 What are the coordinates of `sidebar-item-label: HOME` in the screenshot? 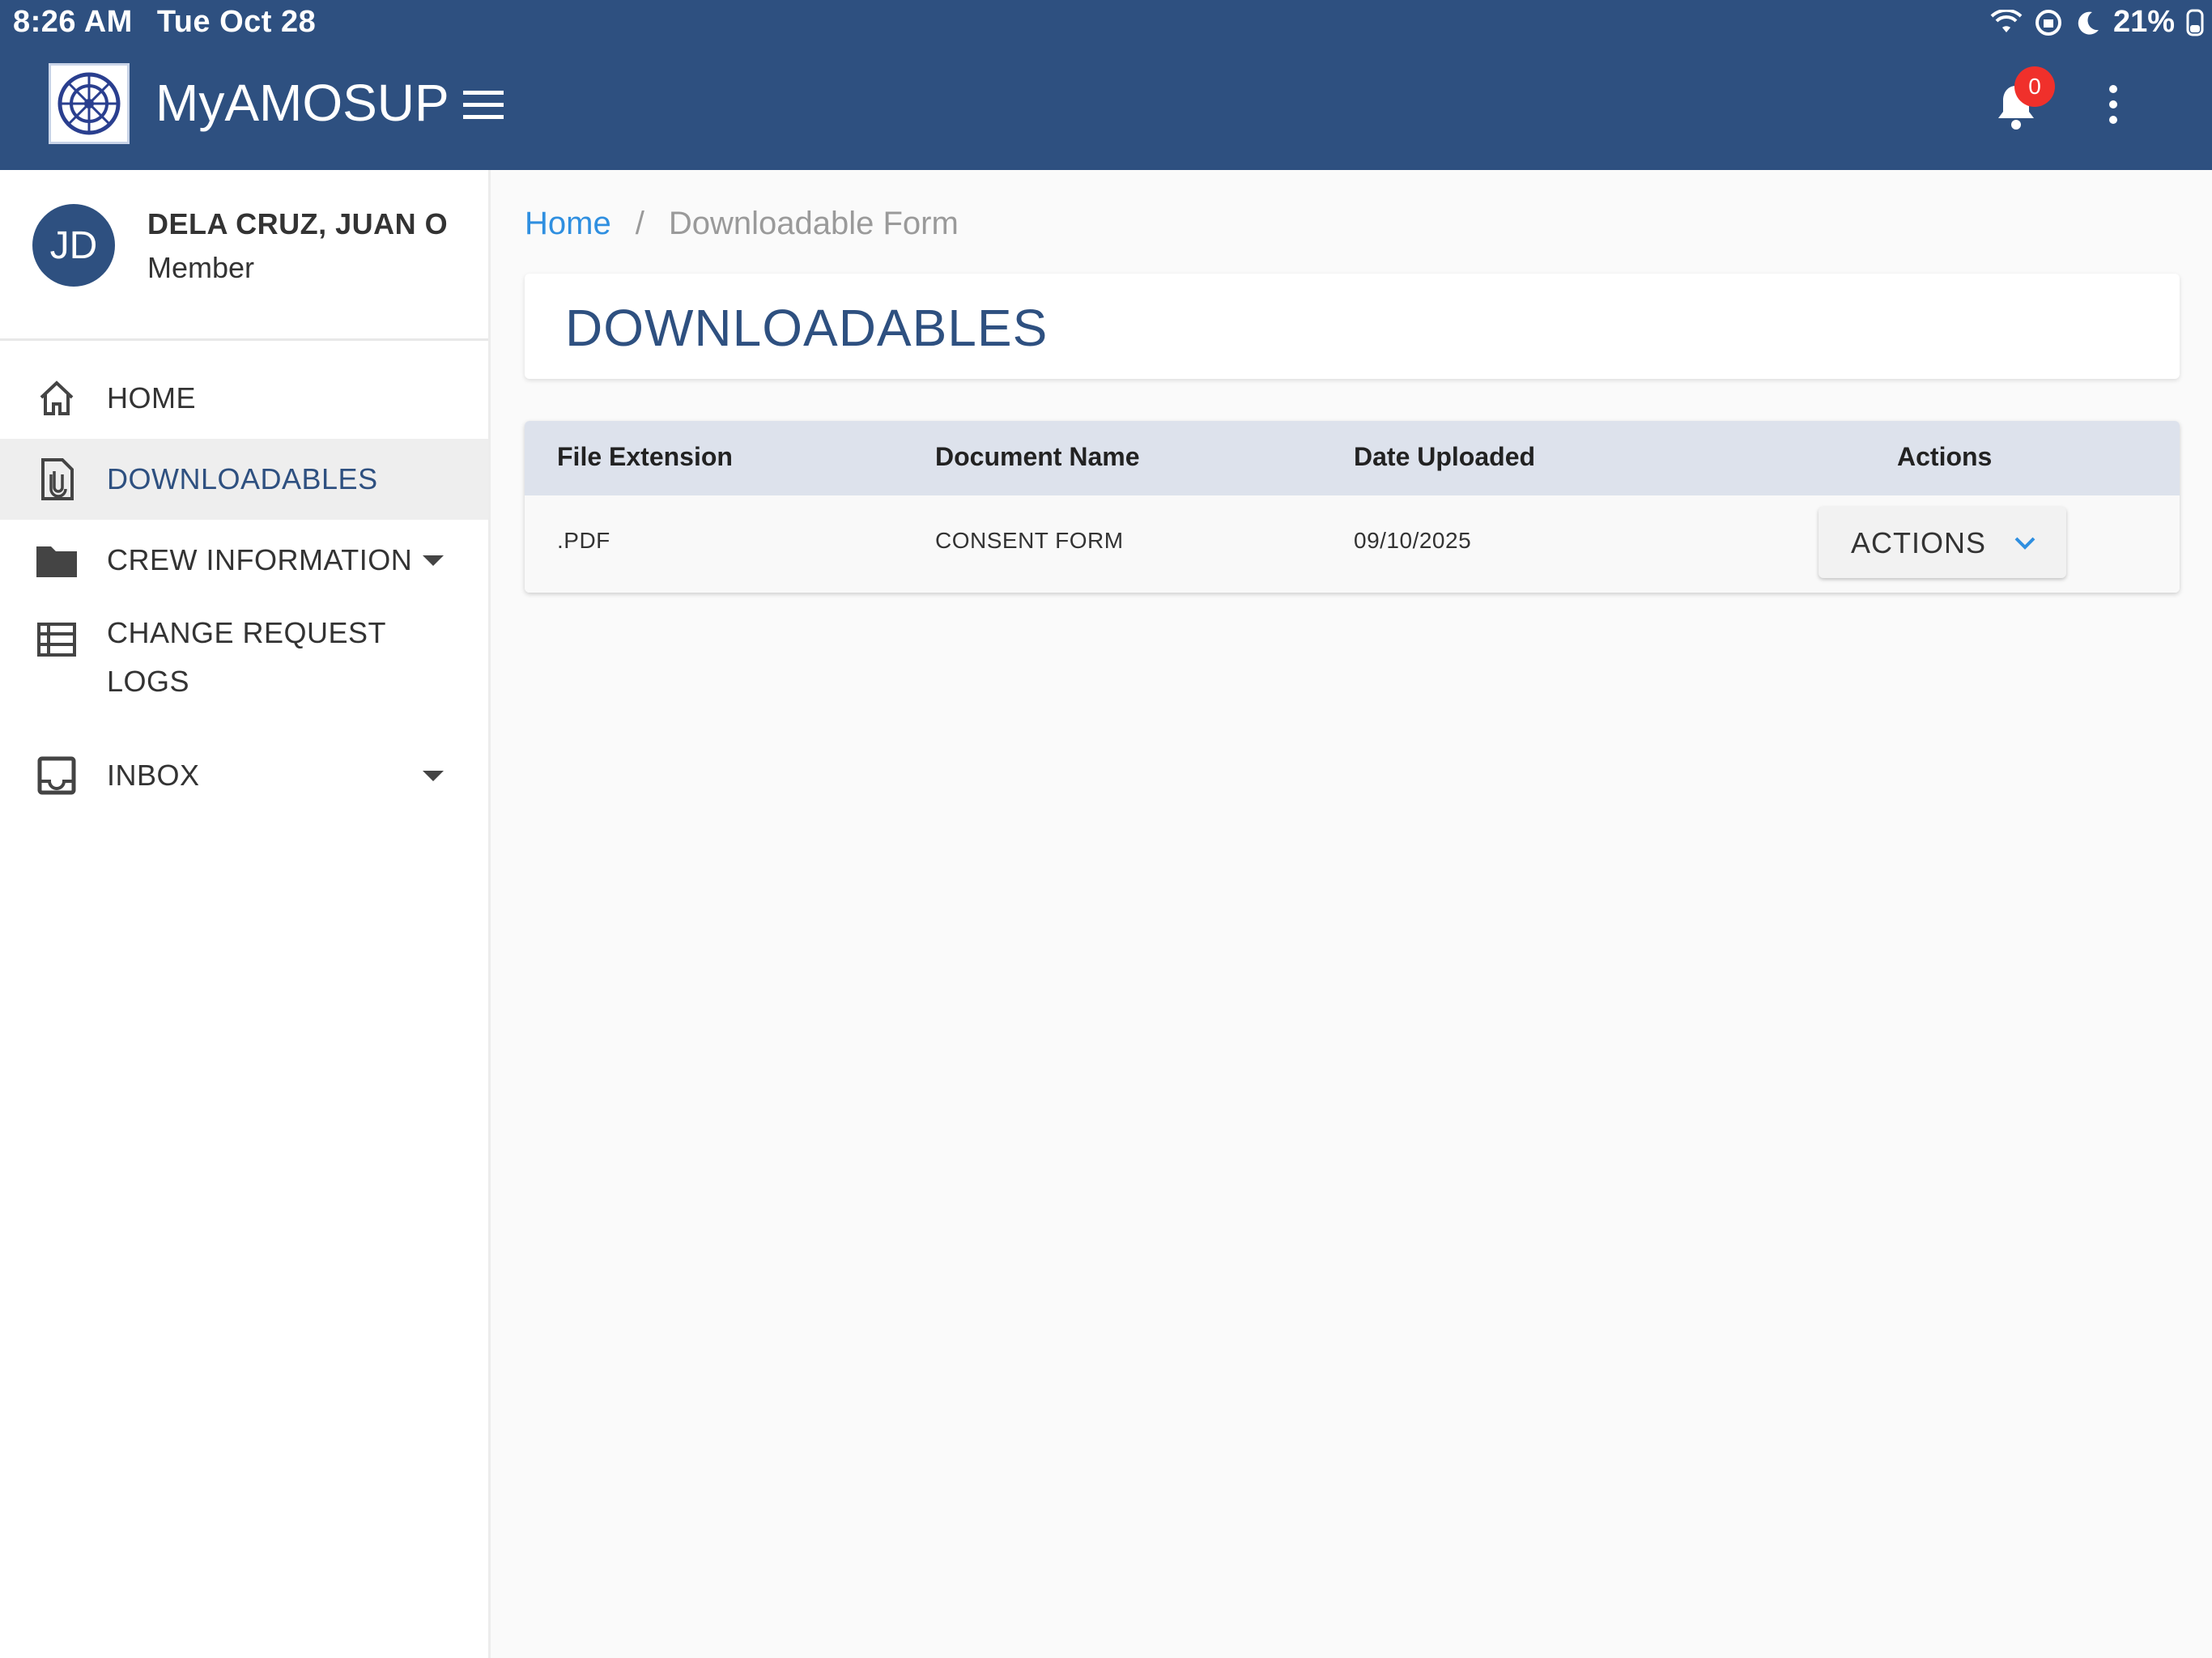 It's located at (152, 397).